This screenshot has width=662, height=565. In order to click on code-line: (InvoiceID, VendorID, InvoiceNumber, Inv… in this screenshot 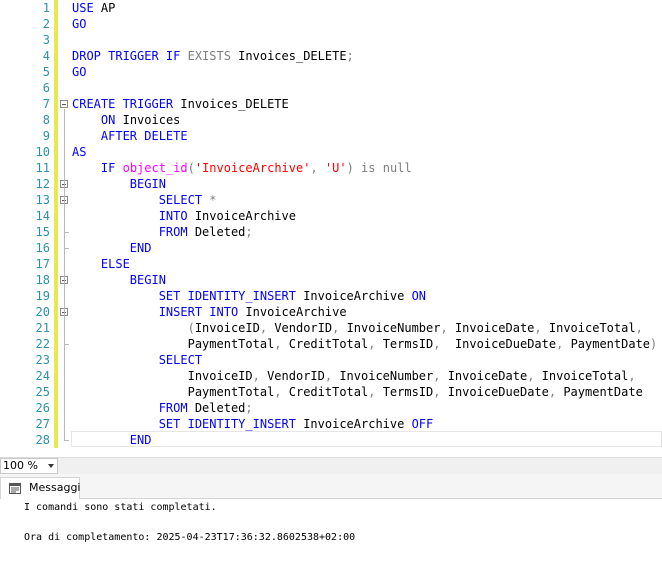, I will do `click(357, 328)`.